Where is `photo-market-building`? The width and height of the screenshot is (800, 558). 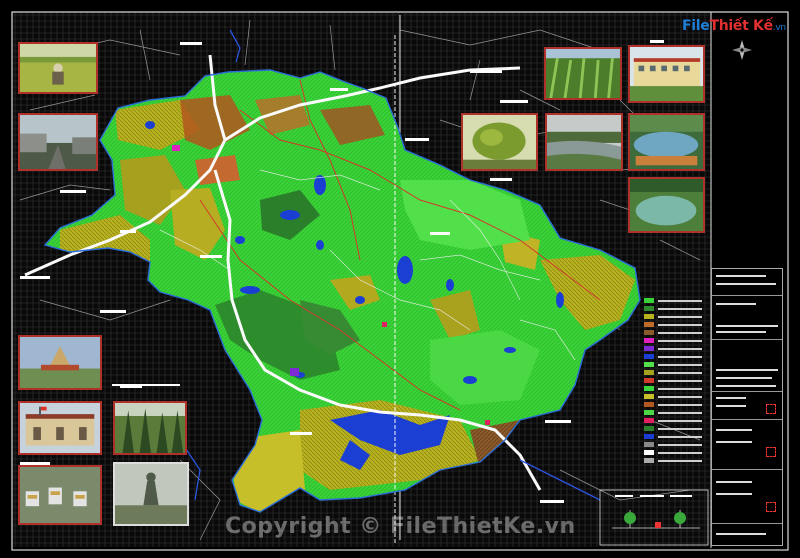 photo-market-building is located at coordinates (60, 428).